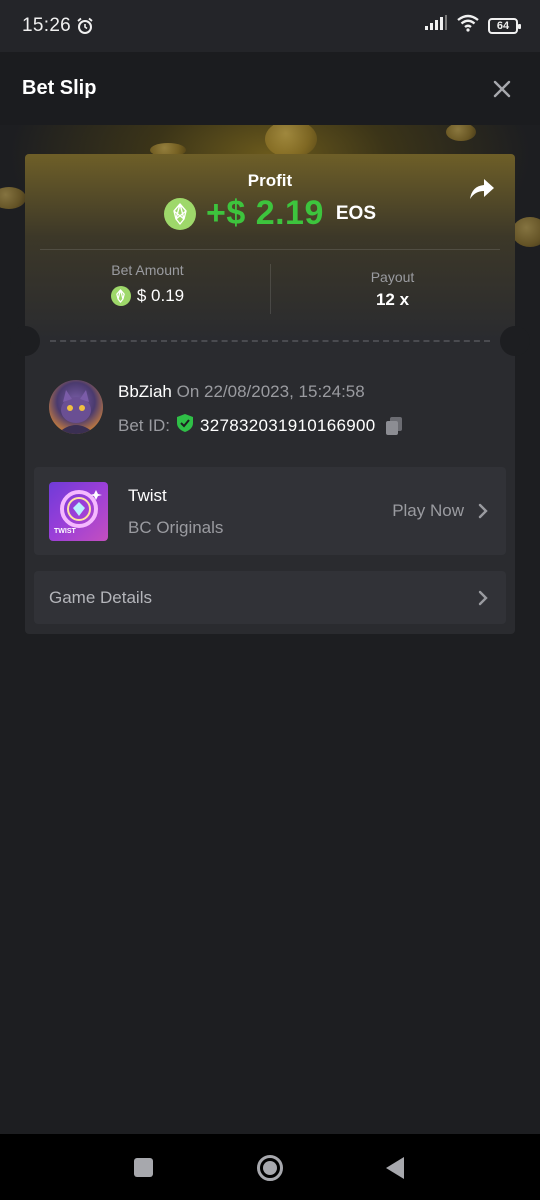 This screenshot has width=540, height=1200. I want to click on back-button, so click(395, 1168).